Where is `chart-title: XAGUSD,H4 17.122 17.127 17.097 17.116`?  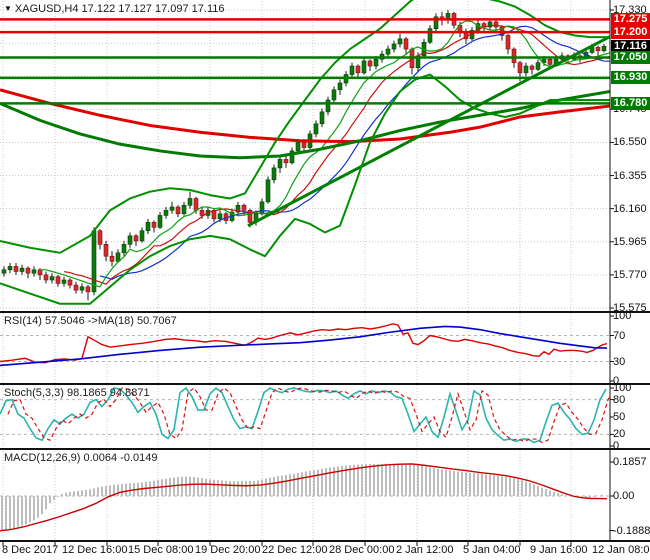 chart-title: XAGUSD,H4 17.122 17.127 17.097 17.116 is located at coordinates (119, 9).